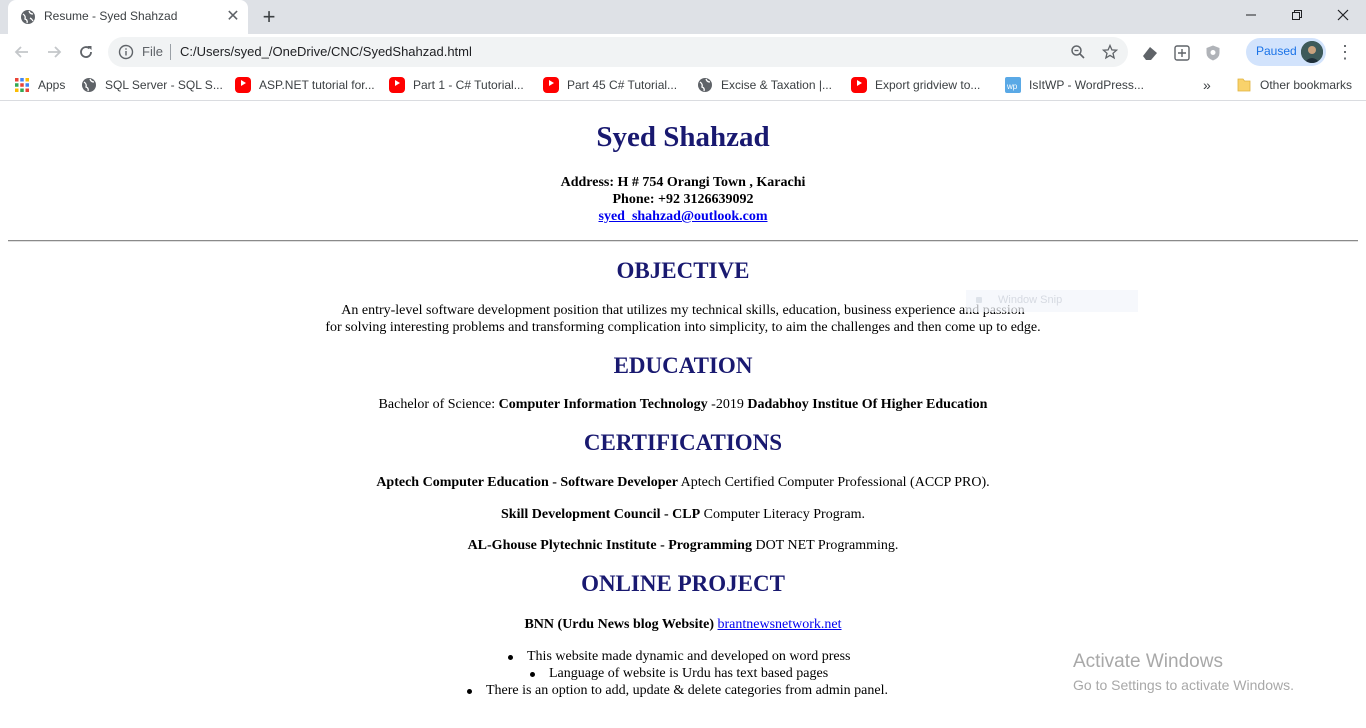  I want to click on phone-line: Phone: +92 3126639092, so click(683, 199).